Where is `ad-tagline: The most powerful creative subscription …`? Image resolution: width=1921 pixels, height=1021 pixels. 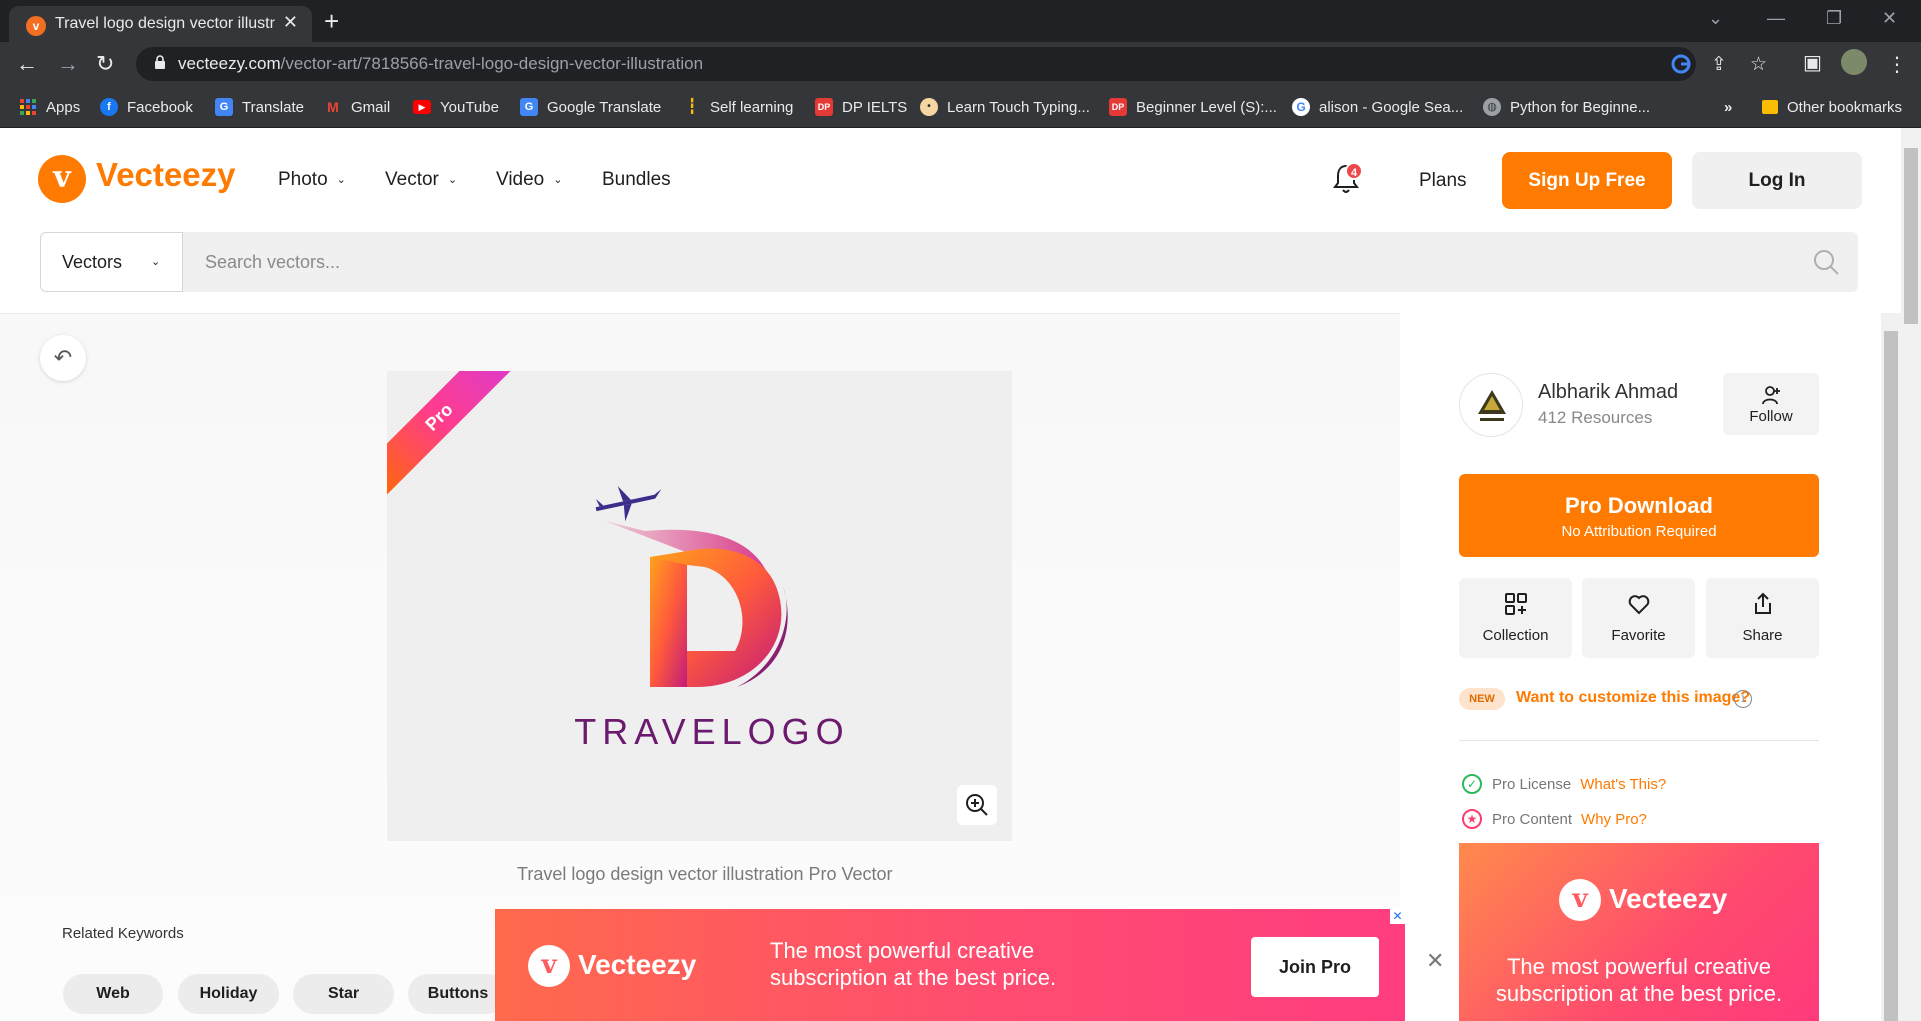 ad-tagline: The most powerful creative subscription … is located at coordinates (1639, 980).